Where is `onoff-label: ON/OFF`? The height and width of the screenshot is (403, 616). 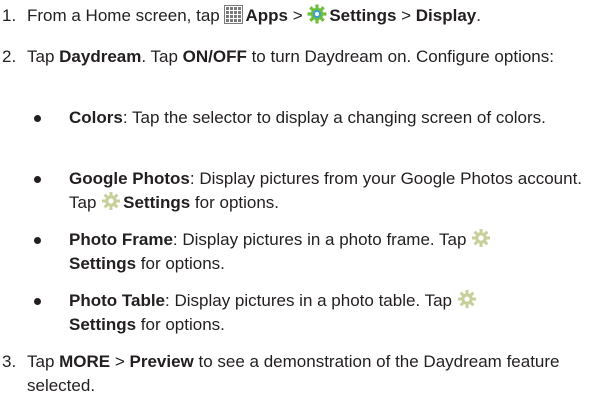
onoff-label: ON/OFF is located at coordinates (214, 56).